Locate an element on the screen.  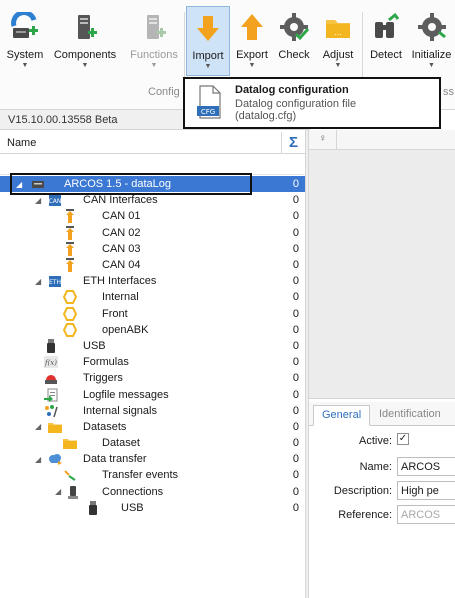
active-label: Active: is located at coordinates (375, 441).